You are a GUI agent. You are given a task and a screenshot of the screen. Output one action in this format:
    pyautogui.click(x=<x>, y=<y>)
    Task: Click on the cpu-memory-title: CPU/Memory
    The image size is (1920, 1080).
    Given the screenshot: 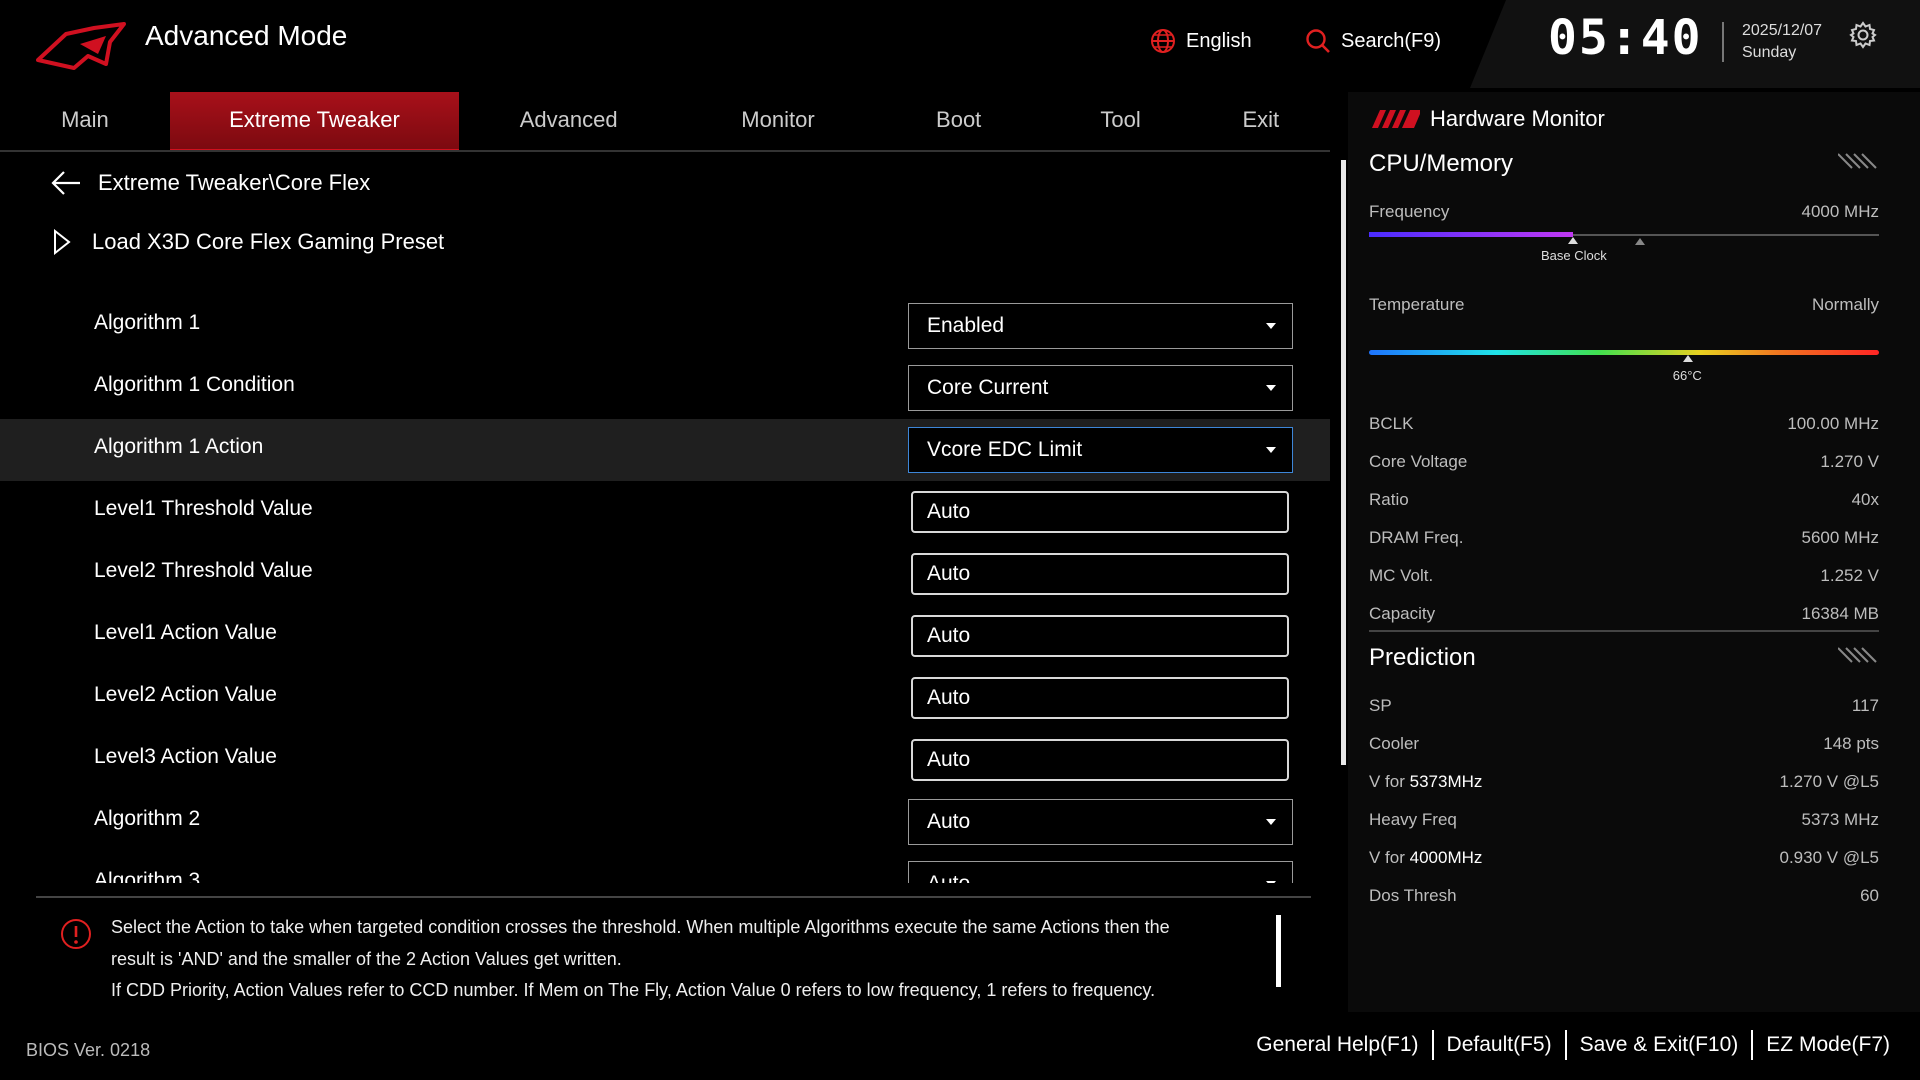 What is the action you would take?
    pyautogui.click(x=1441, y=163)
    